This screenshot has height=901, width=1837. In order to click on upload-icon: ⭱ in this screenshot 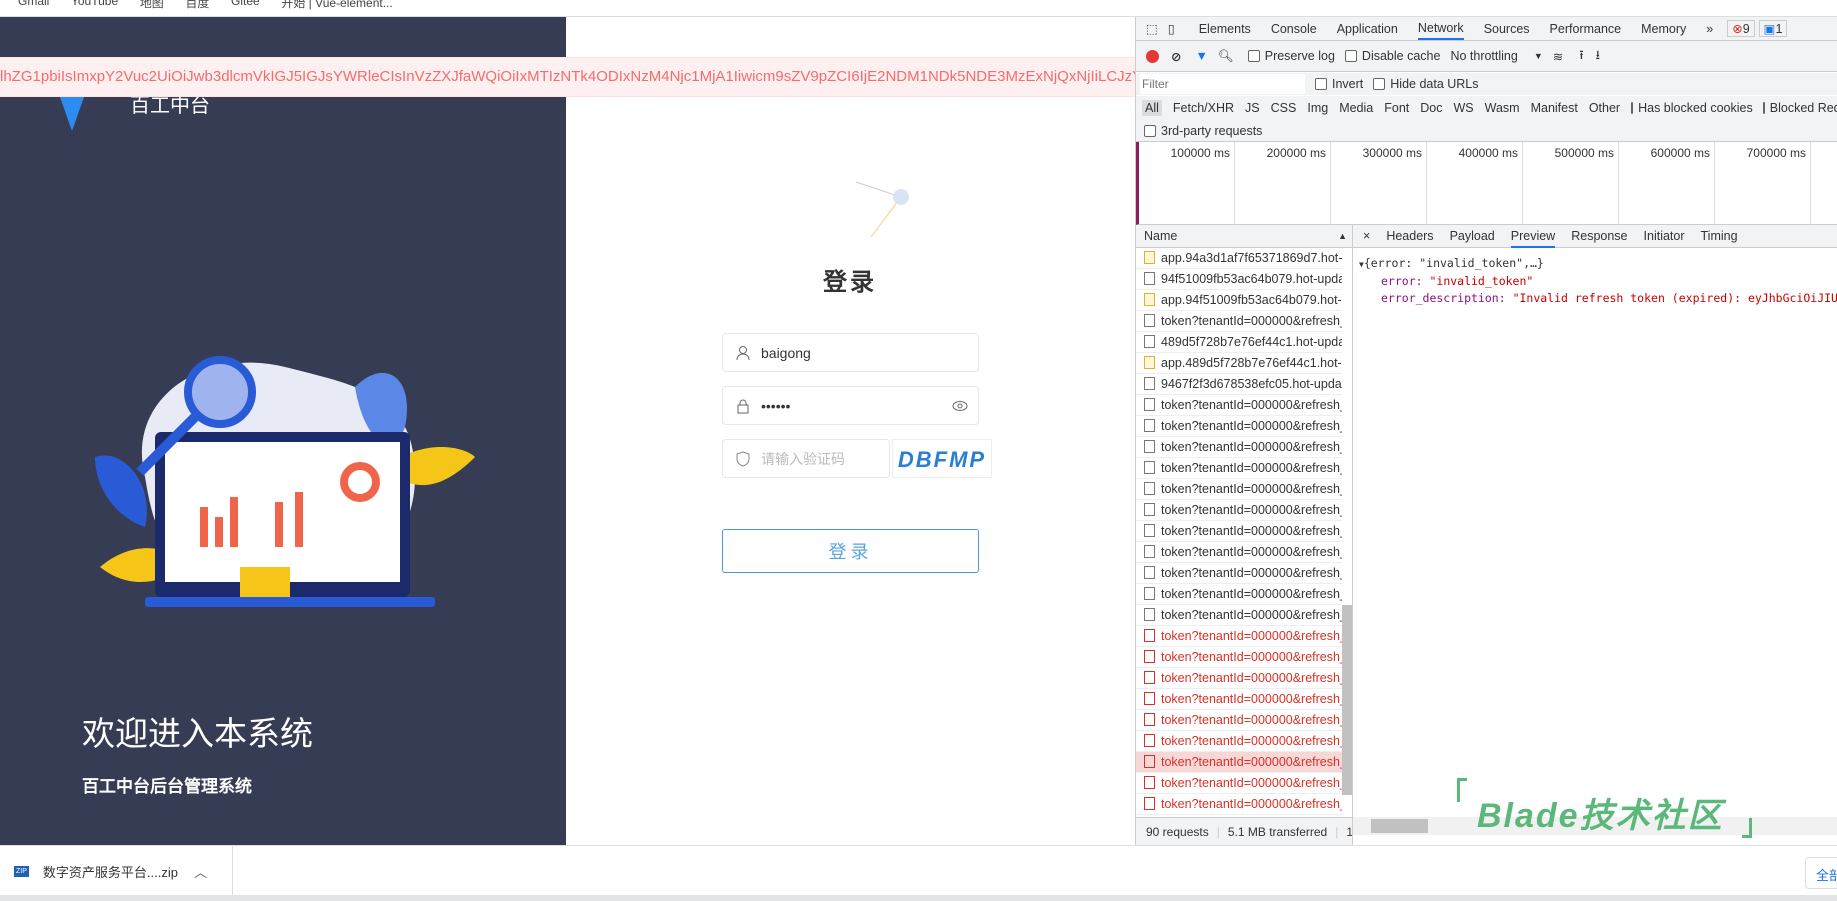, I will do `click(1581, 56)`.